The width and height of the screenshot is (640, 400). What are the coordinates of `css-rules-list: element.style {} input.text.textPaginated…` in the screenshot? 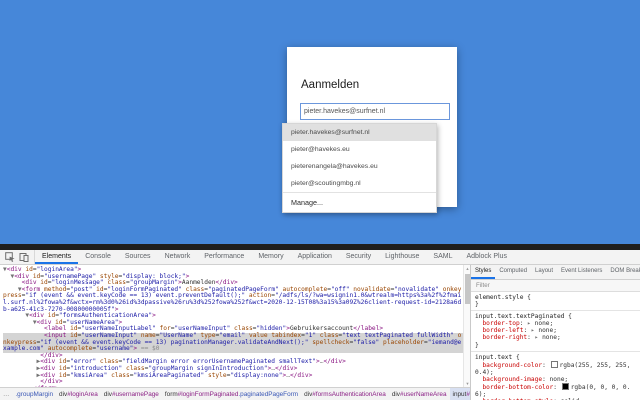 It's located at (555, 346).